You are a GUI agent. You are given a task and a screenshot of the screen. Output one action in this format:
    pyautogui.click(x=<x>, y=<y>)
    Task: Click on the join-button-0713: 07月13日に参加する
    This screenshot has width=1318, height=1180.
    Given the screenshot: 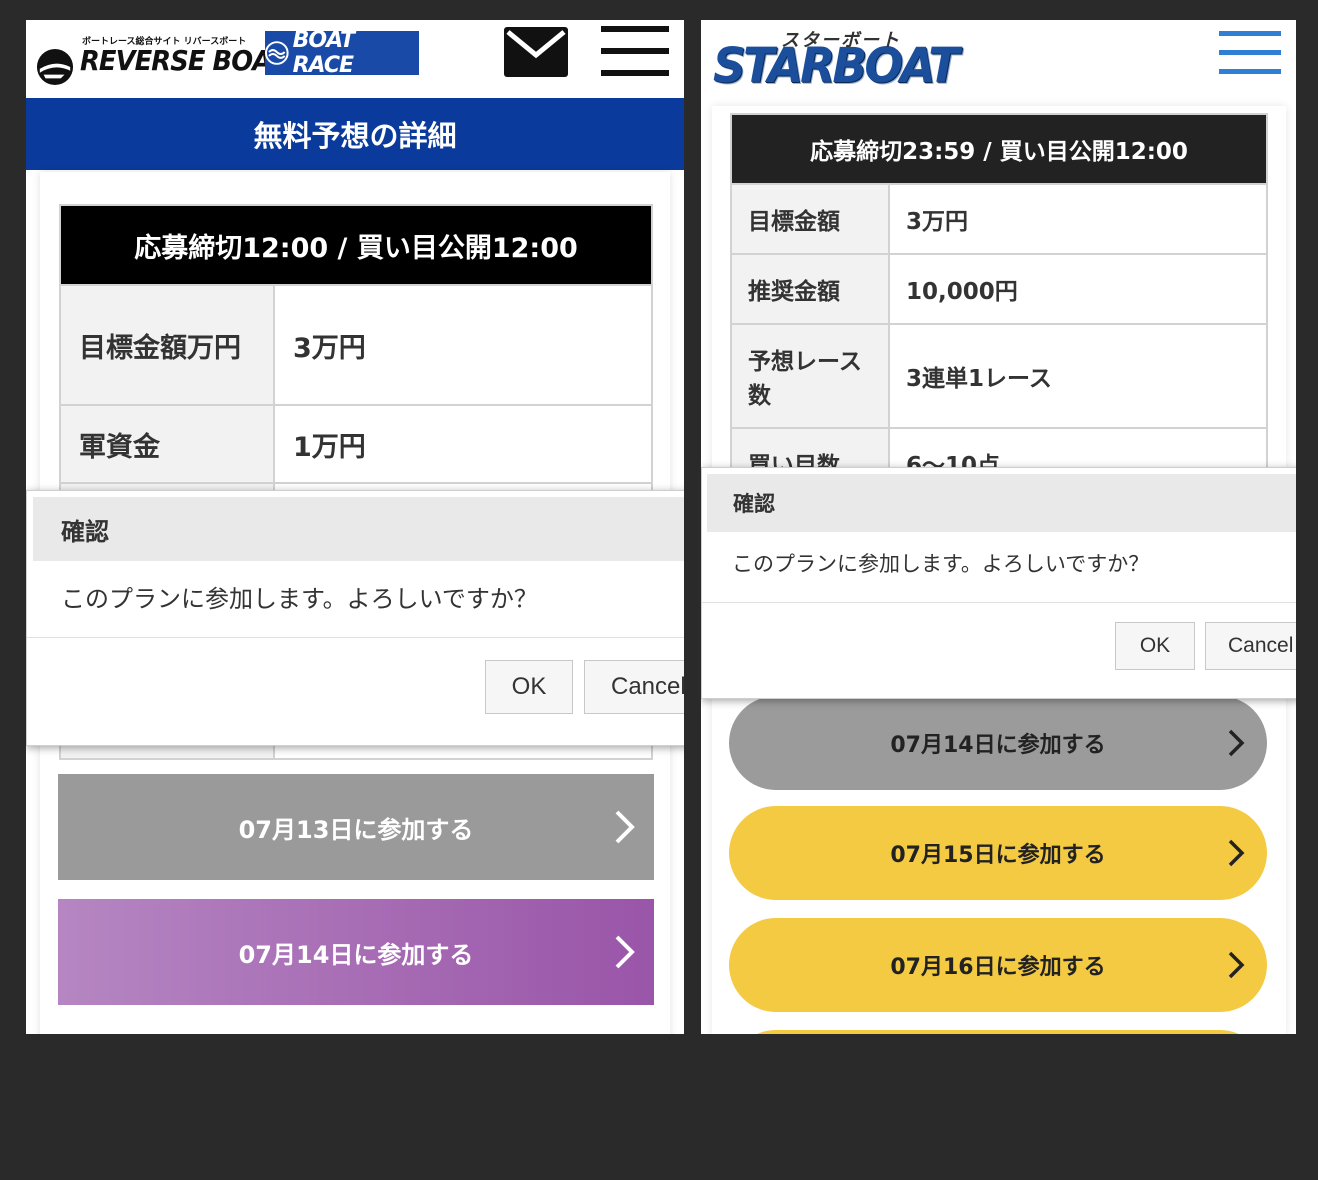 What is the action you would take?
    pyautogui.click(x=356, y=827)
    